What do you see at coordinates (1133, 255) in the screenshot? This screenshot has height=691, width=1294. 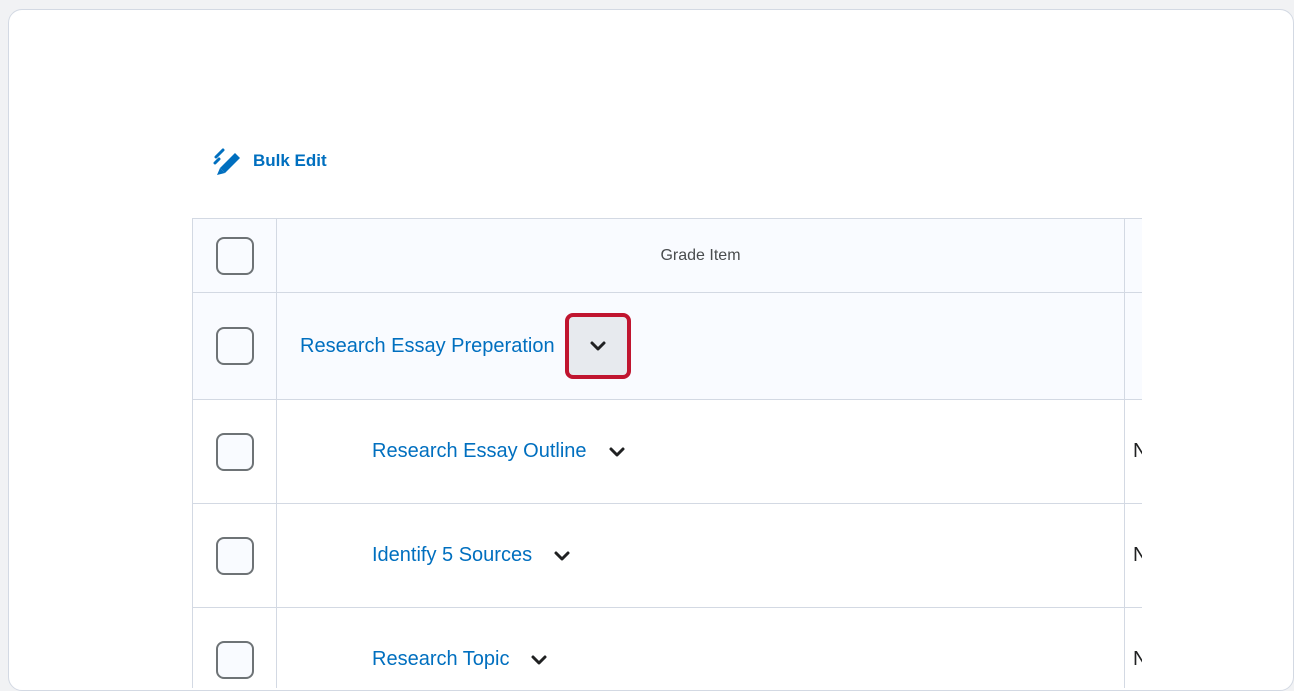 I see `column-header-type` at bounding box center [1133, 255].